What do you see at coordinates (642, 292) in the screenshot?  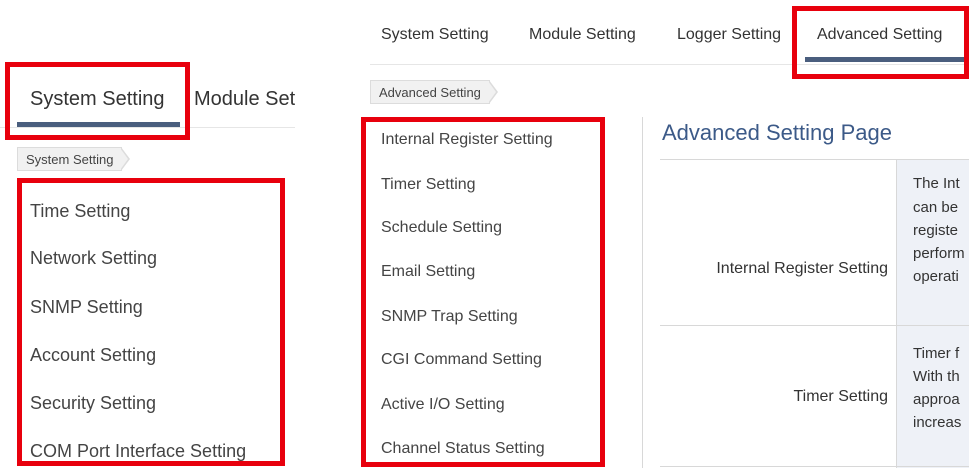 I see `menu-content-divider` at bounding box center [642, 292].